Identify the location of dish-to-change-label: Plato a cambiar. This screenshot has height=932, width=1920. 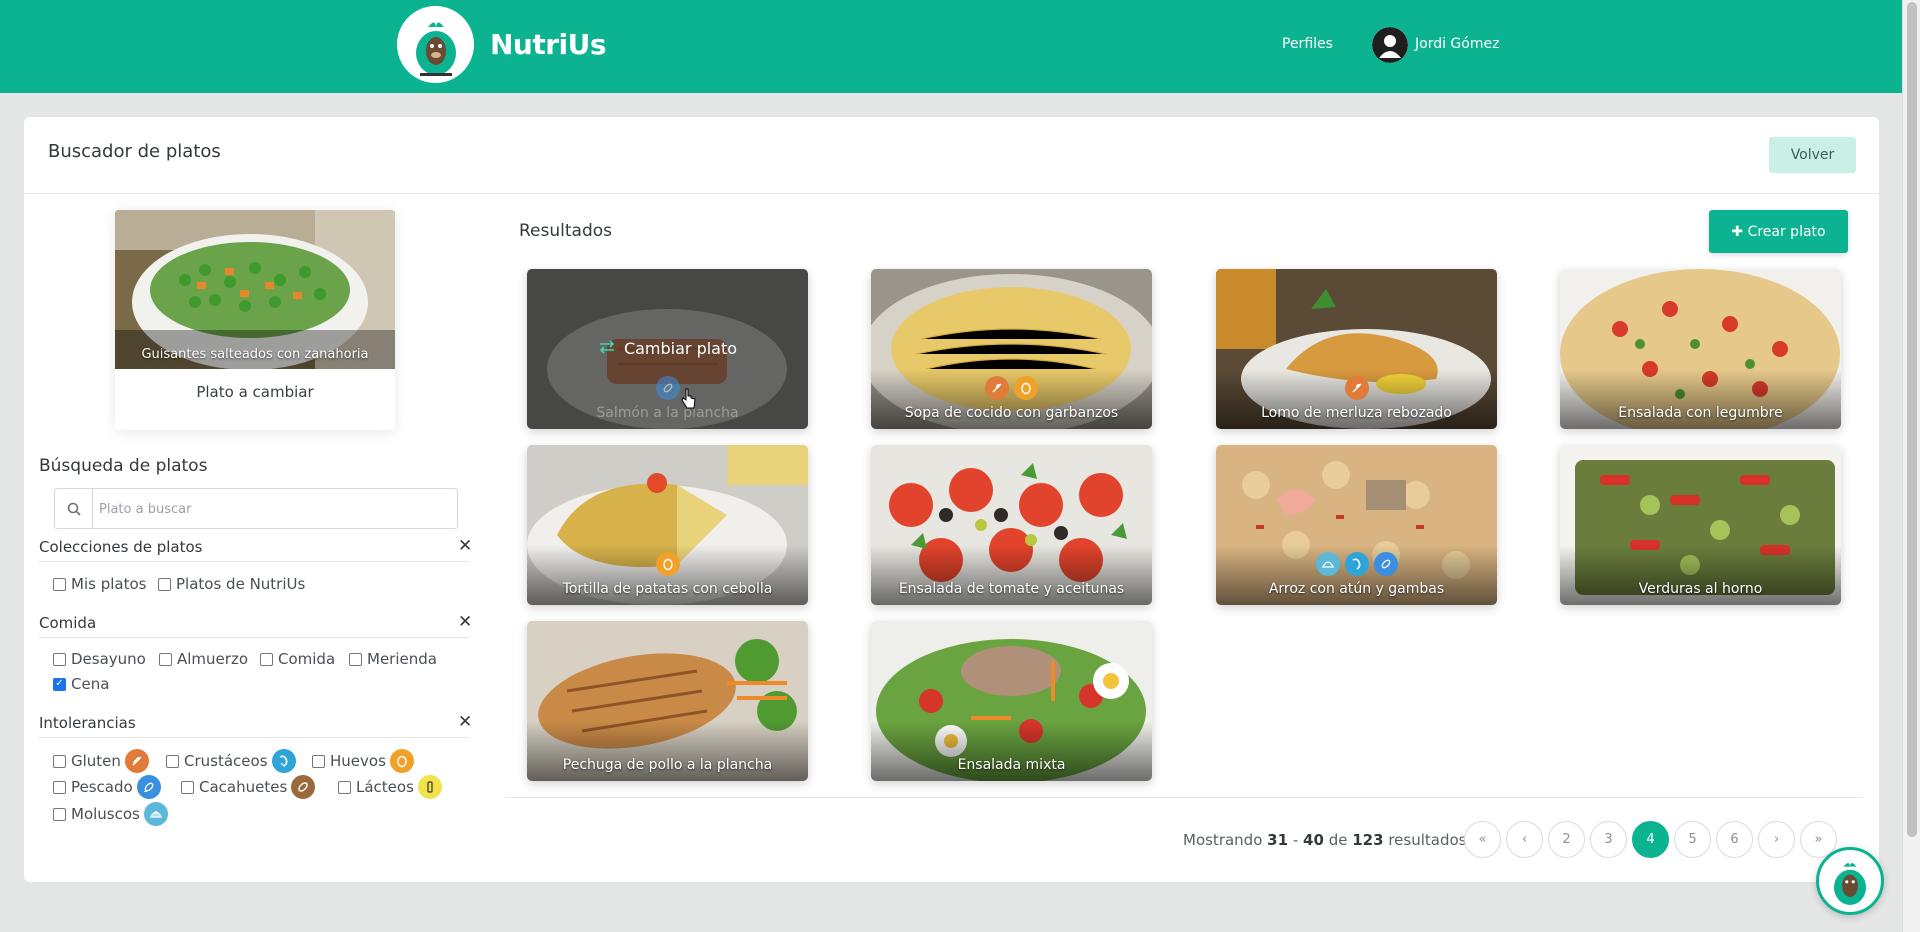
(255, 392).